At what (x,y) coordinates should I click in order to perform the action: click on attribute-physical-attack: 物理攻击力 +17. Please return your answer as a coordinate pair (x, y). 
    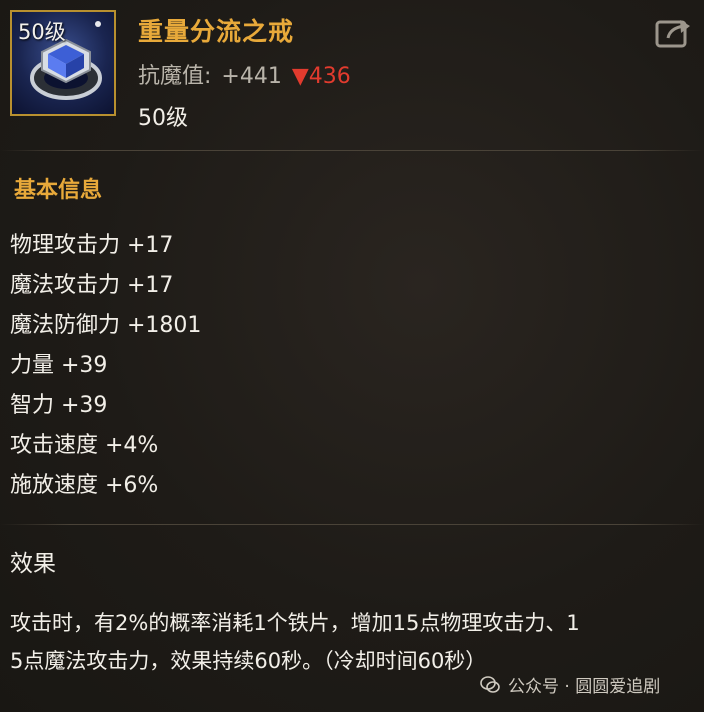
    Looking at the image, I should click on (92, 245).